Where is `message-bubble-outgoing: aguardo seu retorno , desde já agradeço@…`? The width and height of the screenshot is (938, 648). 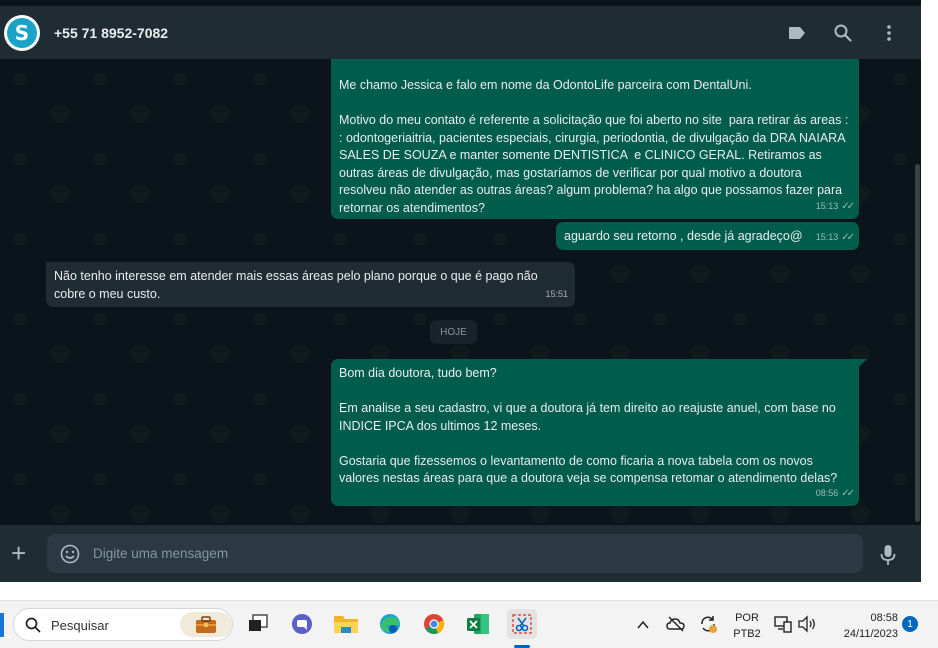 message-bubble-outgoing: aguardo seu retorno , desde já agradeço@… is located at coordinates (707, 236).